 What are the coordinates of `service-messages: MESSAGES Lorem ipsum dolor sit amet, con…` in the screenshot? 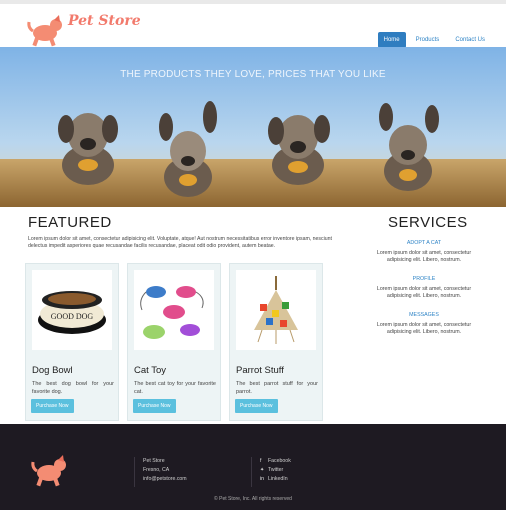 It's located at (424, 324).